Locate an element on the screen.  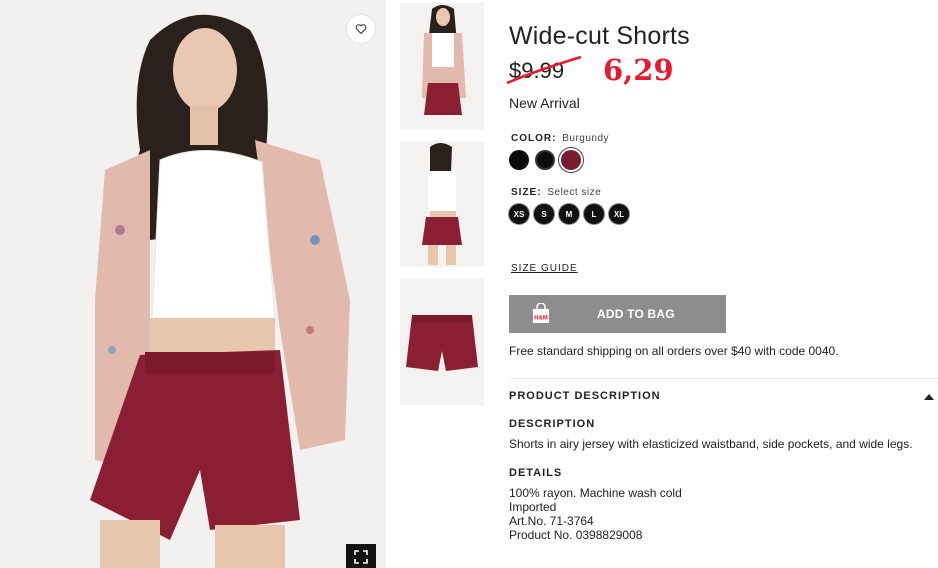
size-option-xl: XL is located at coordinates (619, 214).